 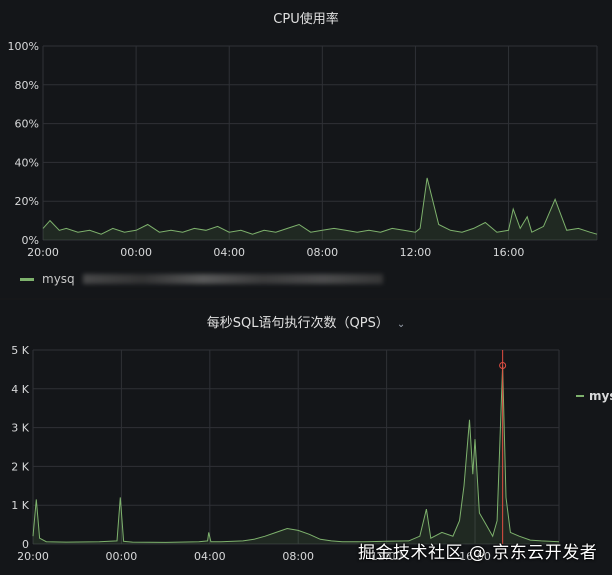 I want to click on y-tick-label: 2 K, so click(x=20, y=466).